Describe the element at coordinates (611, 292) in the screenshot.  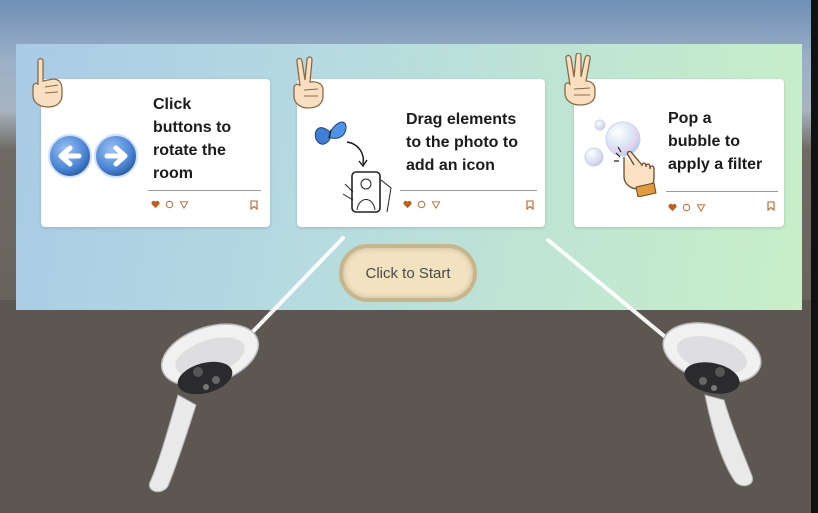
I see `right-laser-pointer` at that location.